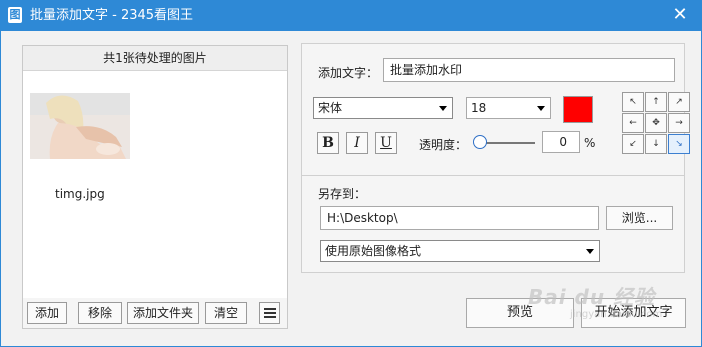 The width and height of the screenshot is (702, 347). Describe the element at coordinates (100, 313) in the screenshot. I see `remove-image-button: 移除` at that location.